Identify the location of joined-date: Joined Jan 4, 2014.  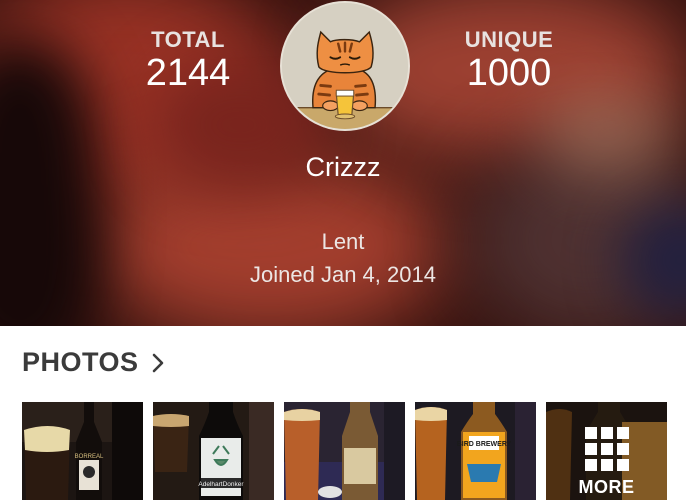
(343, 274).